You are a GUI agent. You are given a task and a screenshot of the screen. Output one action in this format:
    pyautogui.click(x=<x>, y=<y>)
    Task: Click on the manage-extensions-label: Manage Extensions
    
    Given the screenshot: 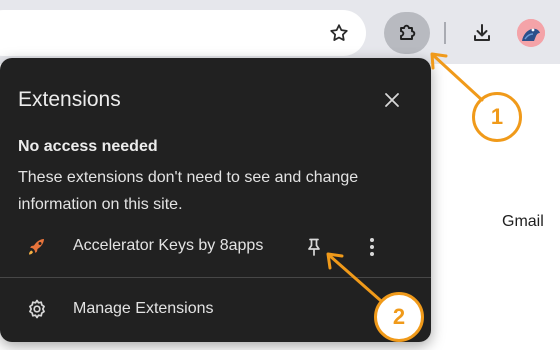 What is the action you would take?
    pyautogui.click(x=143, y=308)
    